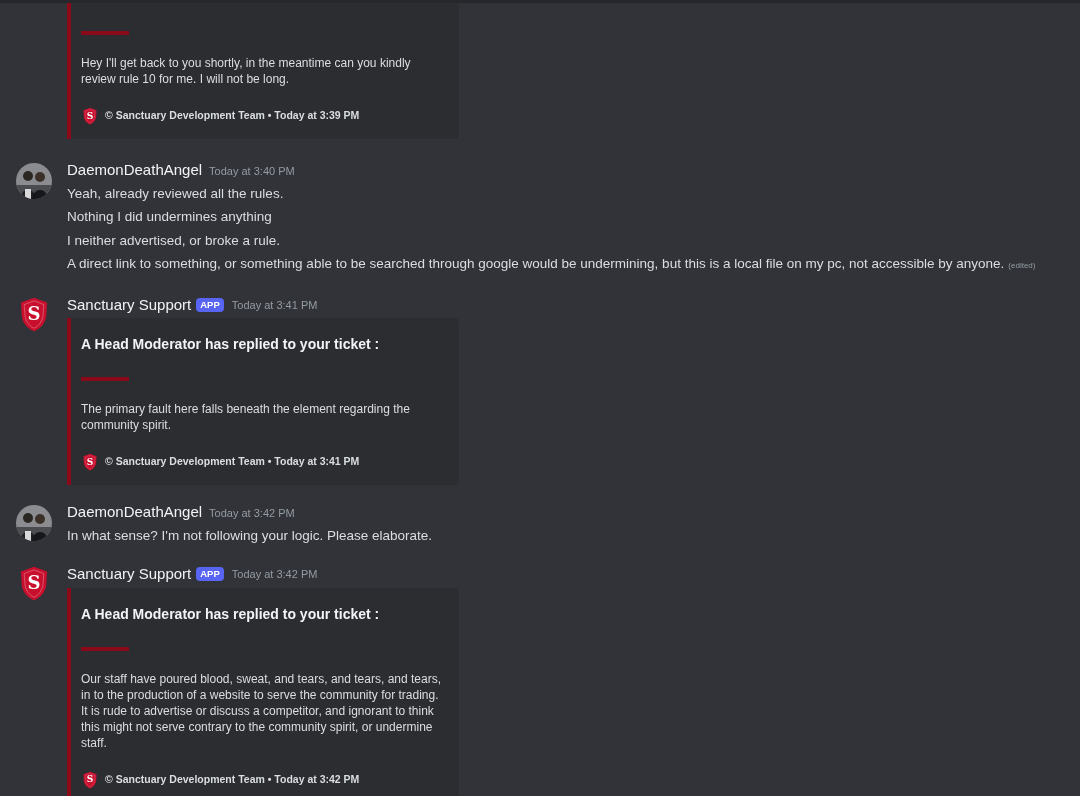  Describe the element at coordinates (274, 305) in the screenshot. I see `timestamp: Today at 3:41 PM` at that location.